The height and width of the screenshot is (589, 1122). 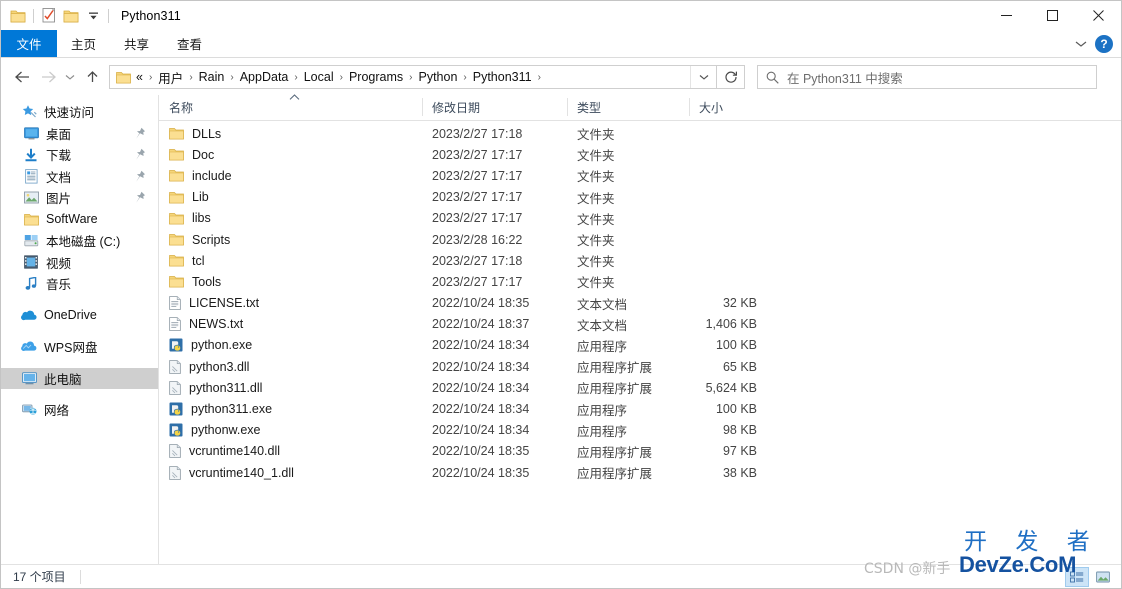 What do you see at coordinates (1104, 43) in the screenshot?
I see `help-icon: ?` at bounding box center [1104, 43].